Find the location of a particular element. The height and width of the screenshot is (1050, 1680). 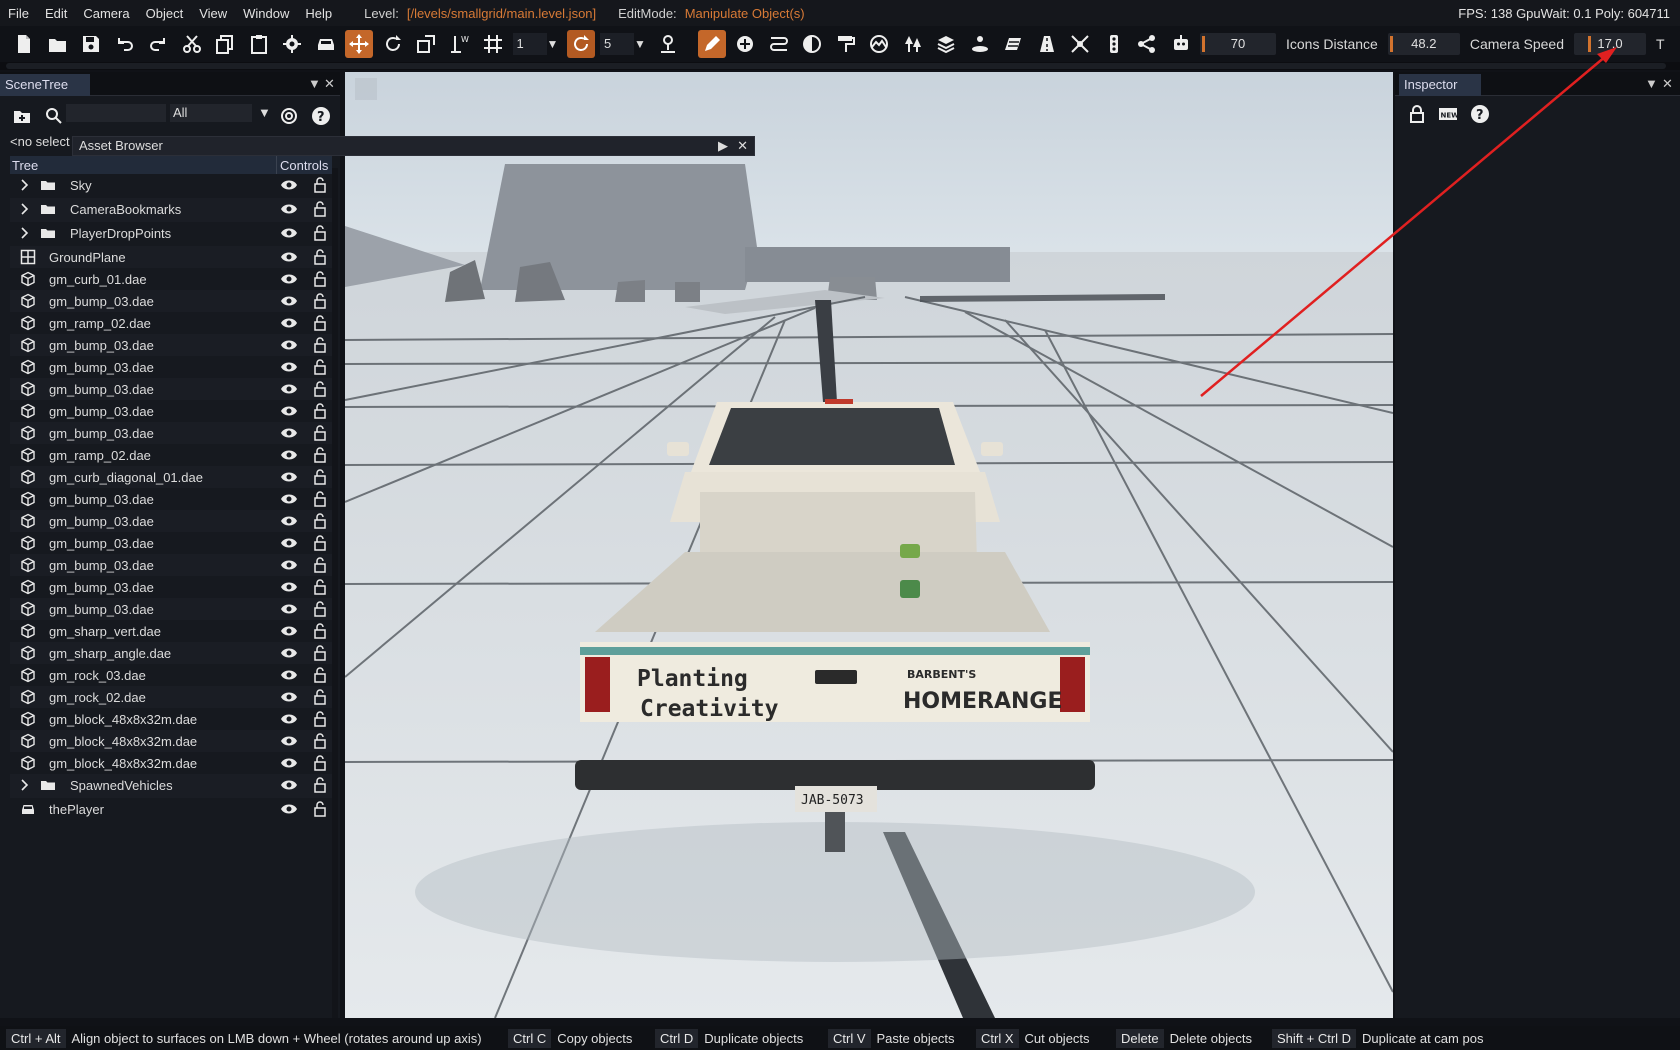

mesh-road-icon is located at coordinates (1047, 44).